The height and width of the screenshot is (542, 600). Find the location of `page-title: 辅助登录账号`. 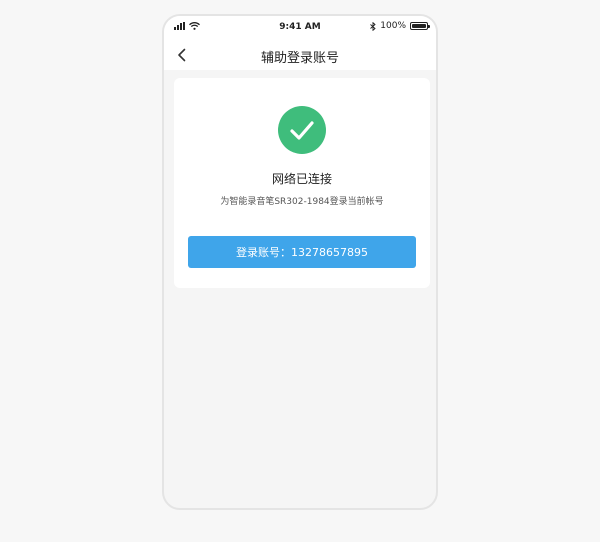

page-title: 辅助登录账号 is located at coordinates (299, 58).